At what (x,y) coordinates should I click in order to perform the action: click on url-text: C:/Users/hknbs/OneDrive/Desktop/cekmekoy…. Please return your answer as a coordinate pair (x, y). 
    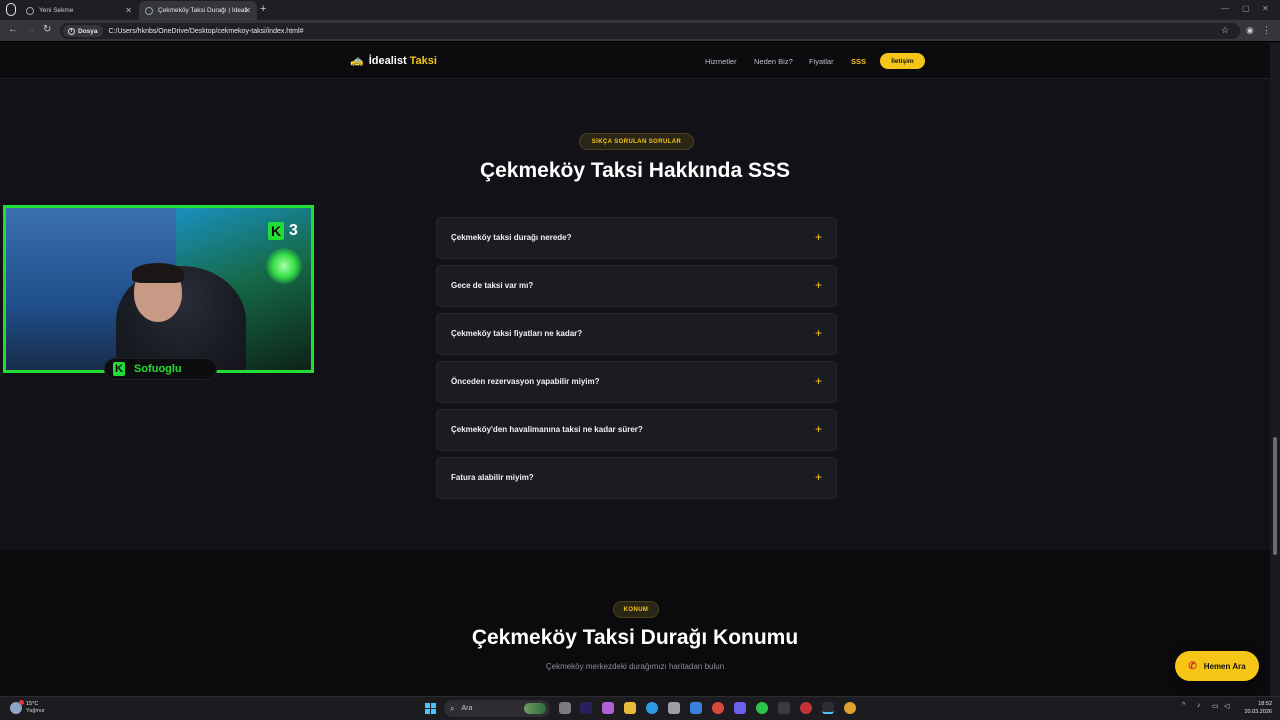
    Looking at the image, I should click on (206, 31).